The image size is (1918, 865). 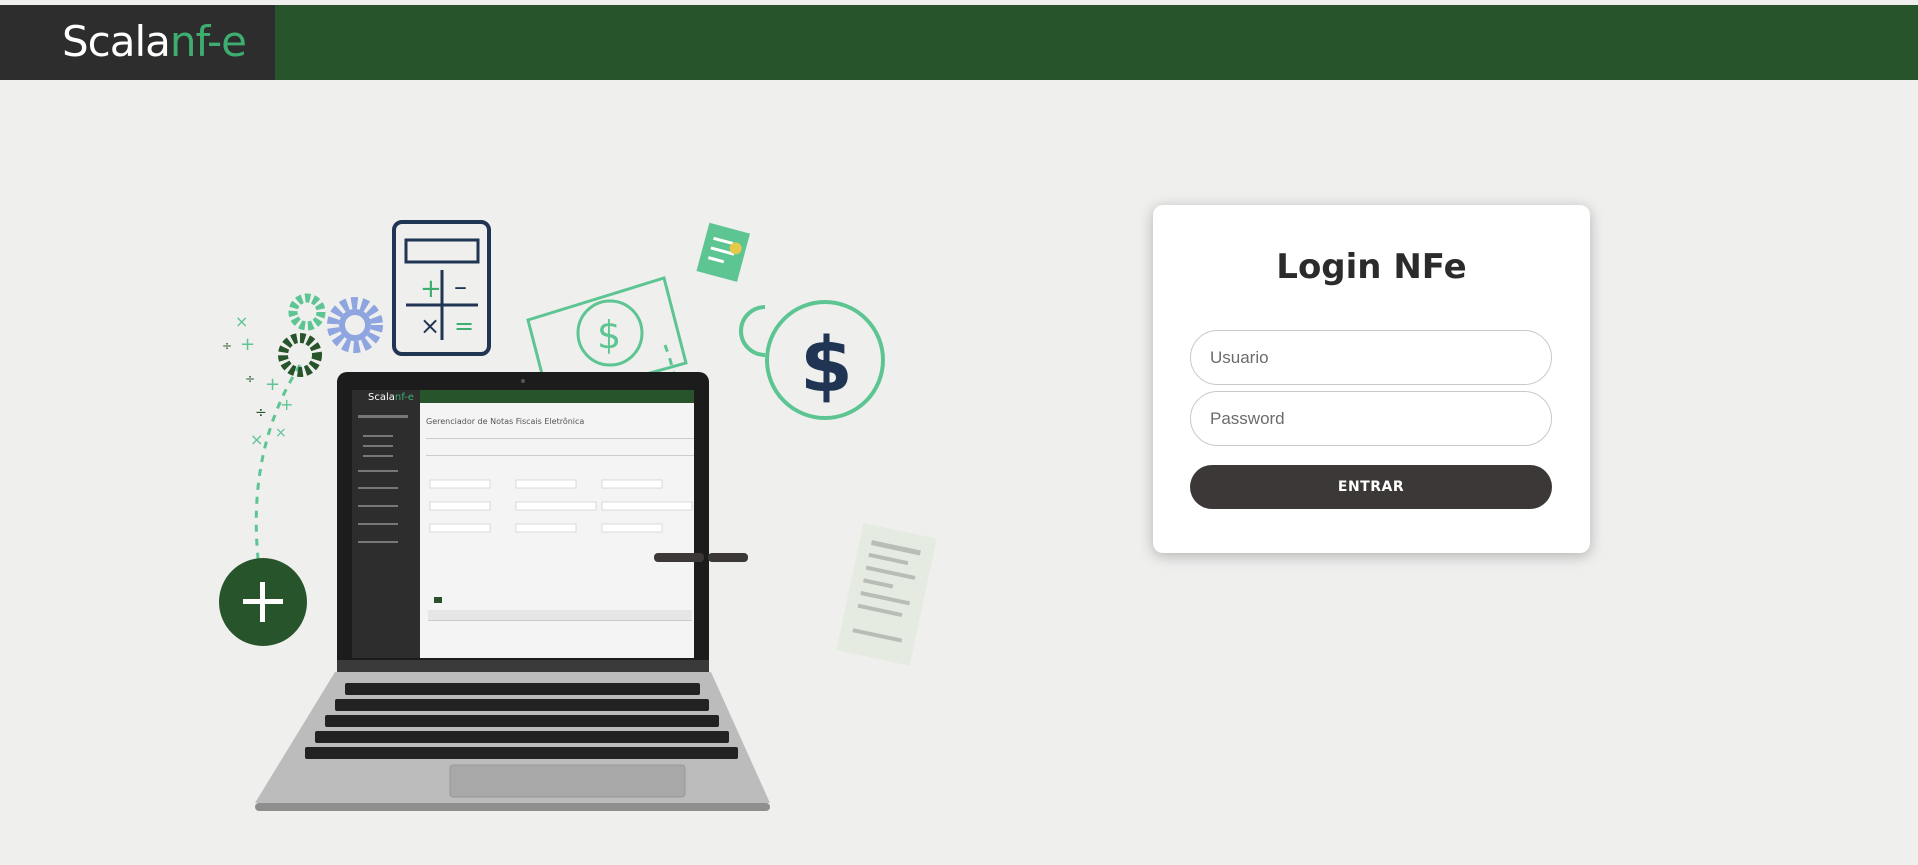 I want to click on username-input, so click(x=1371, y=357).